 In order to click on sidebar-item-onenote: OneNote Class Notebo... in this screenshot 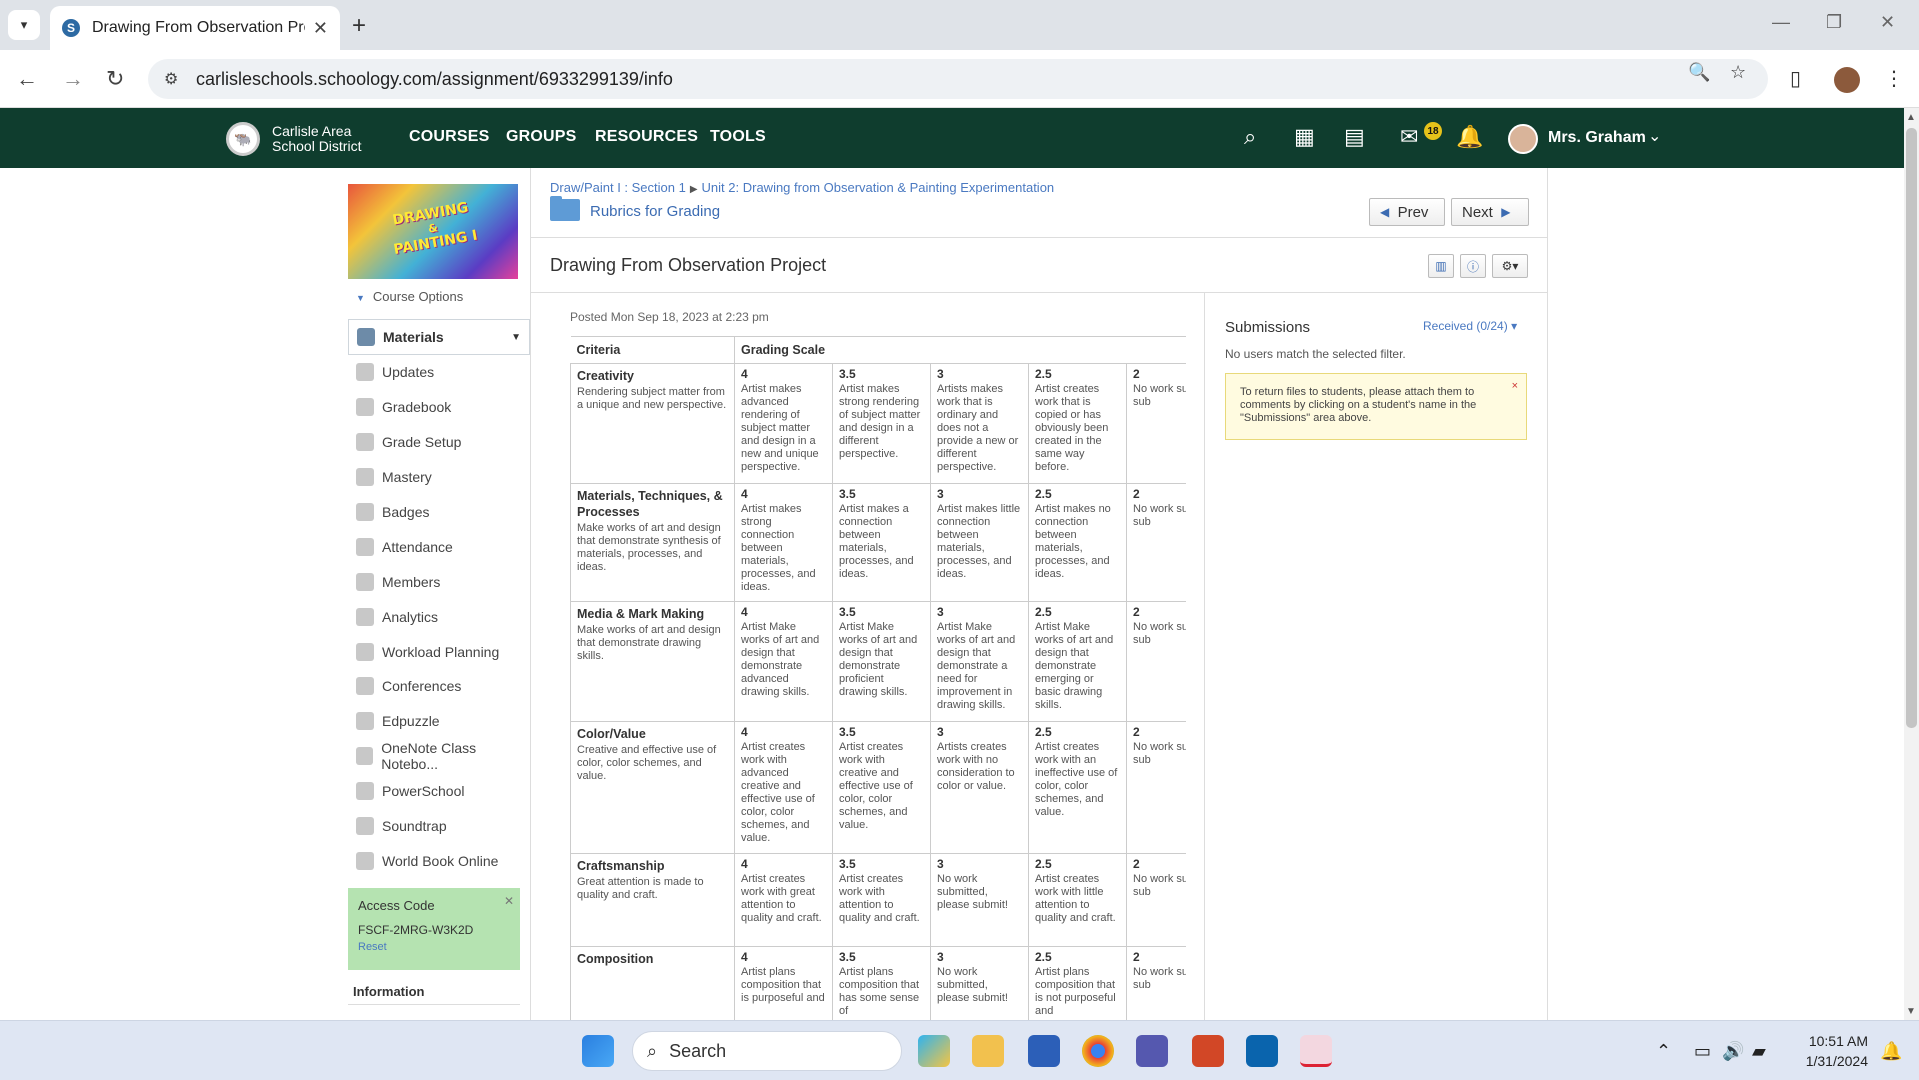, I will do `click(439, 756)`.